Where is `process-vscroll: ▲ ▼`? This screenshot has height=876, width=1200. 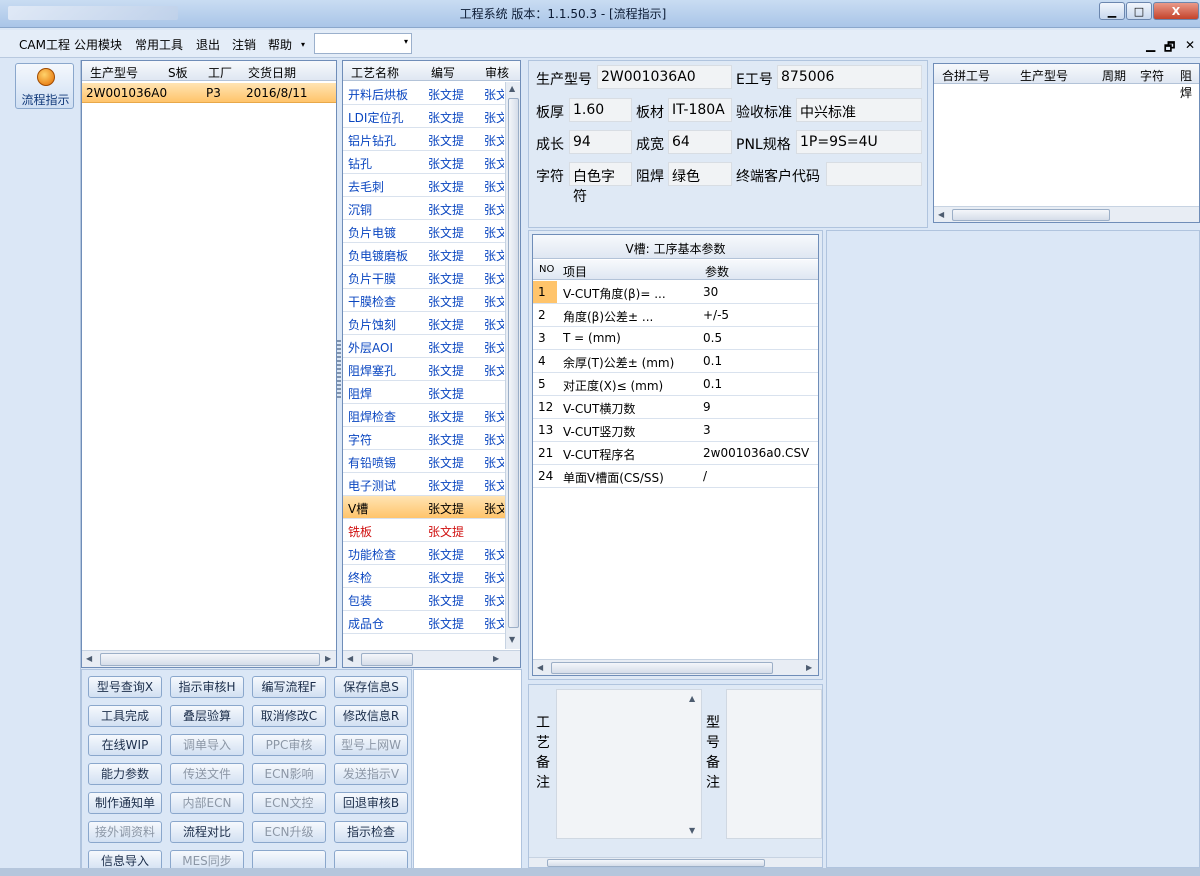
process-vscroll: ▲ ▼ is located at coordinates (512, 365).